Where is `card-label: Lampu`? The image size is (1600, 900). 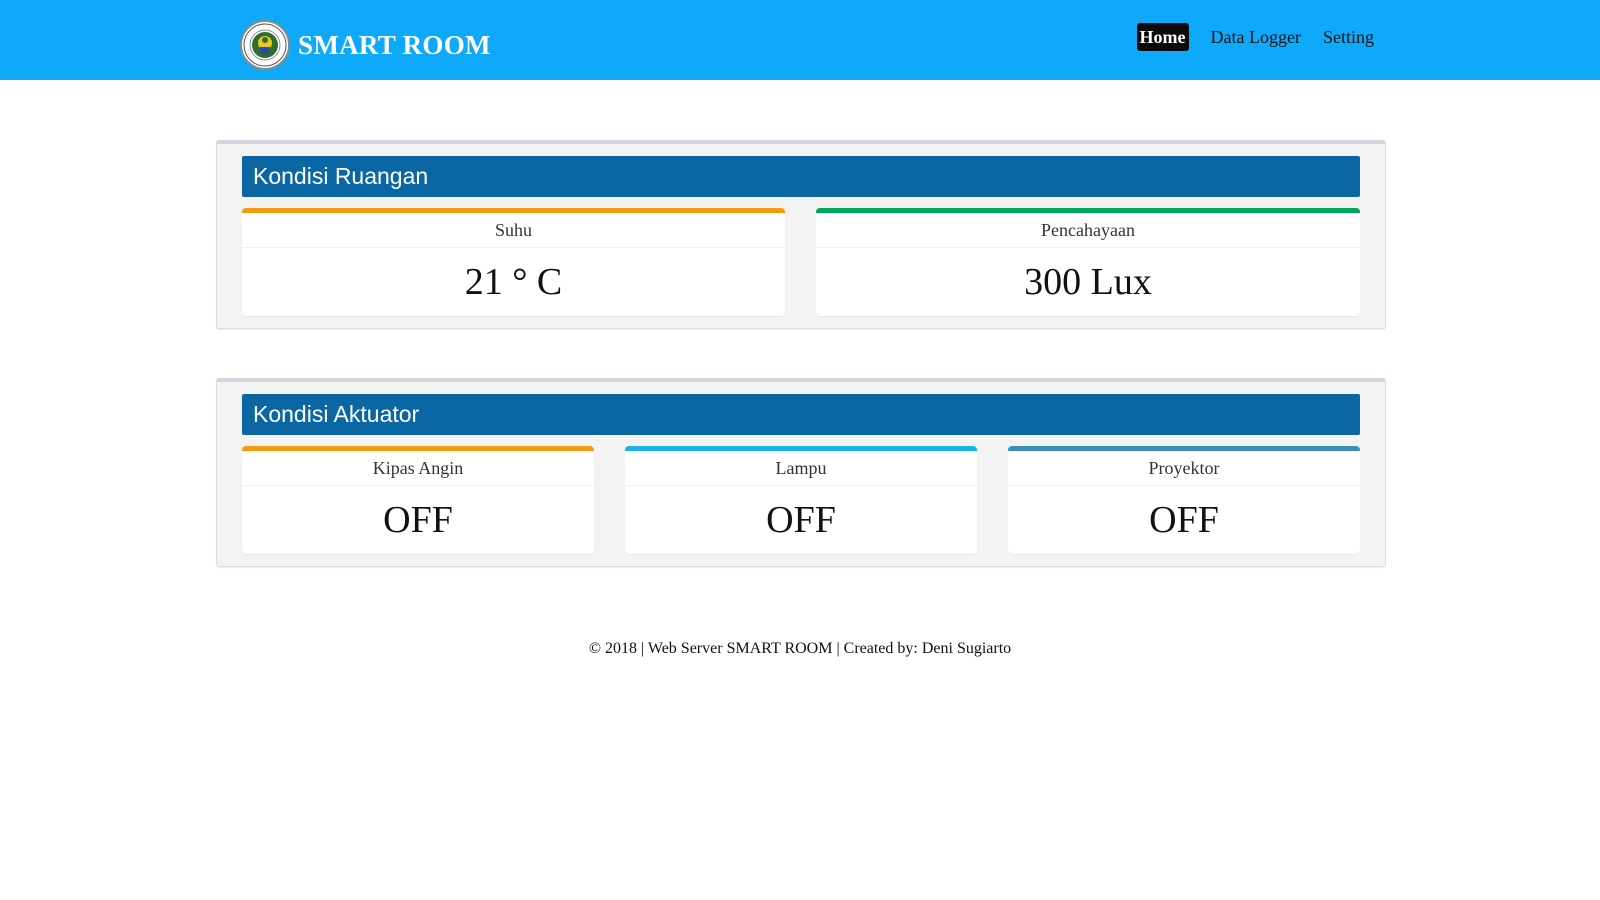
card-label: Lampu is located at coordinates (801, 468).